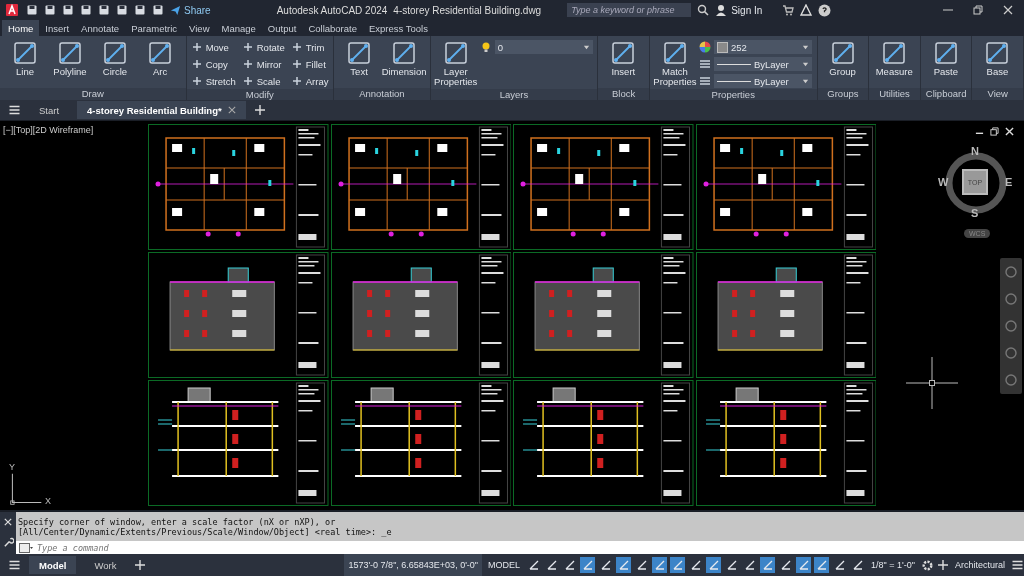  Describe the element at coordinates (282, 28) in the screenshot. I see `ribbon-tab: Output` at that location.